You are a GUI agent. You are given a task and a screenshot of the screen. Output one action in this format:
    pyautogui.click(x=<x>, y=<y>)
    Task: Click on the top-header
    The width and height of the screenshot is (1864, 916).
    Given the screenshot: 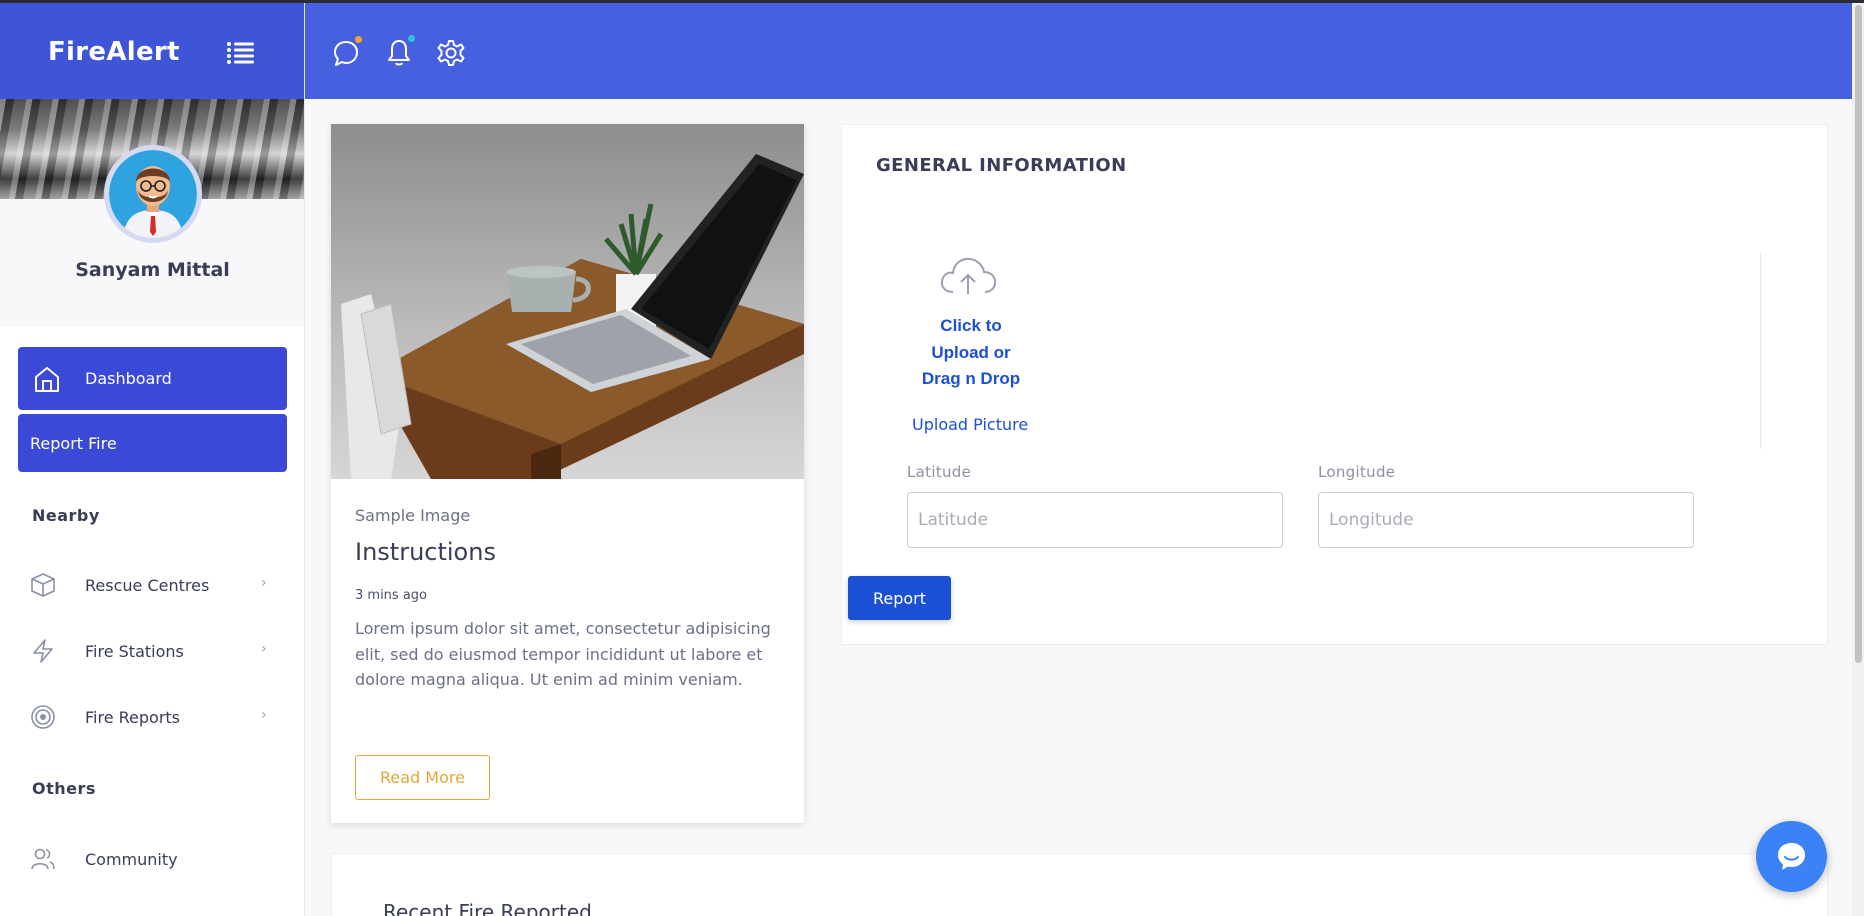 What is the action you would take?
    pyautogui.click(x=1078, y=51)
    